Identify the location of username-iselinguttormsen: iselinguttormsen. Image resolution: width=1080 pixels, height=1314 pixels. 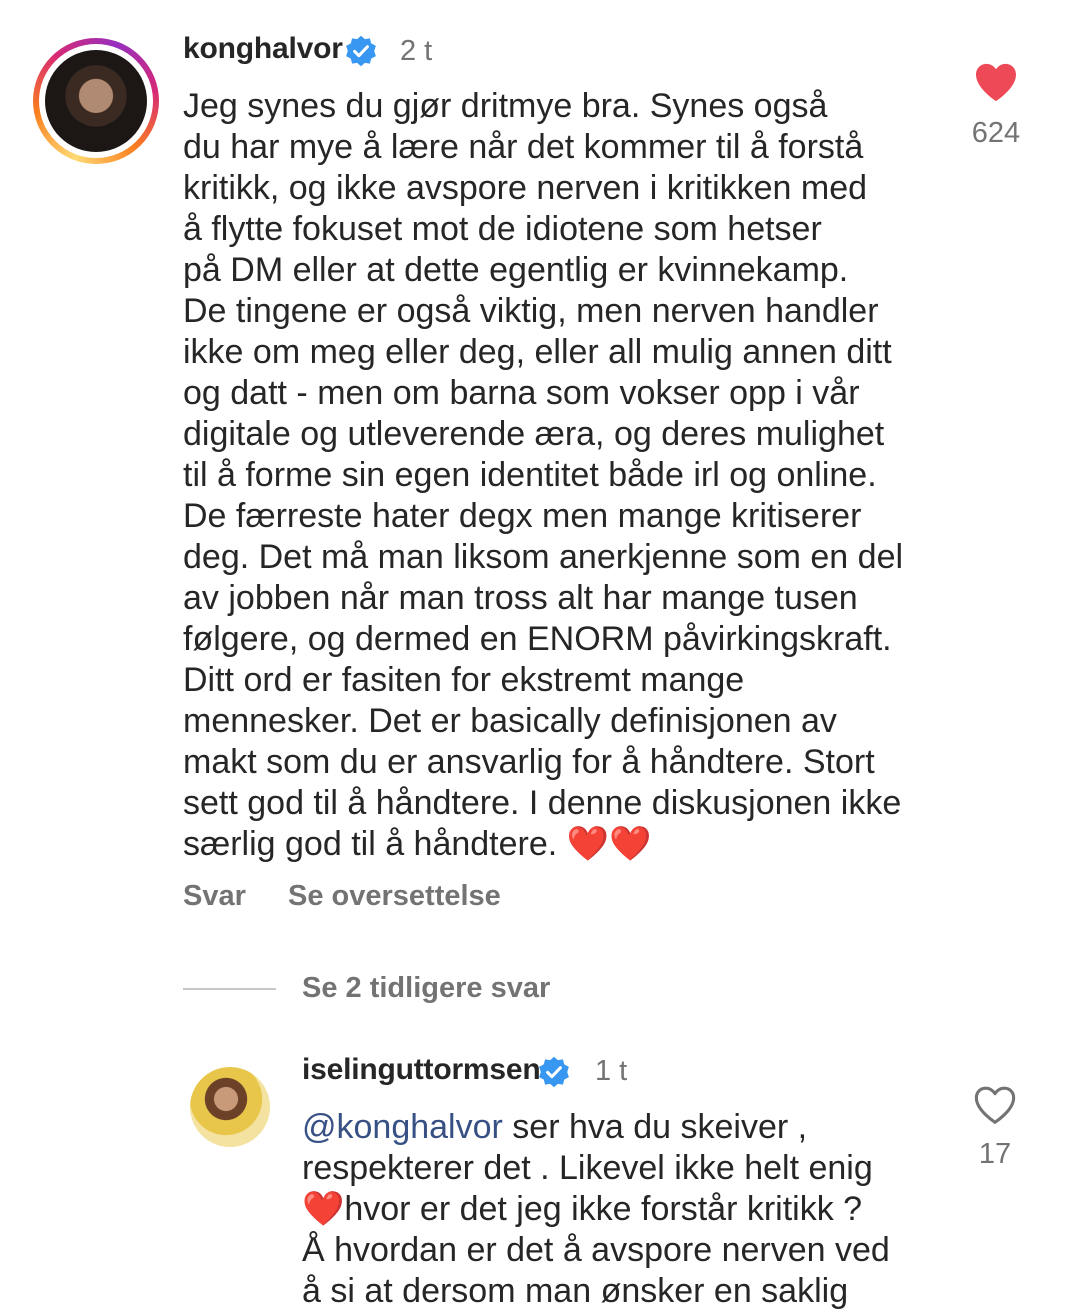
(421, 1070).